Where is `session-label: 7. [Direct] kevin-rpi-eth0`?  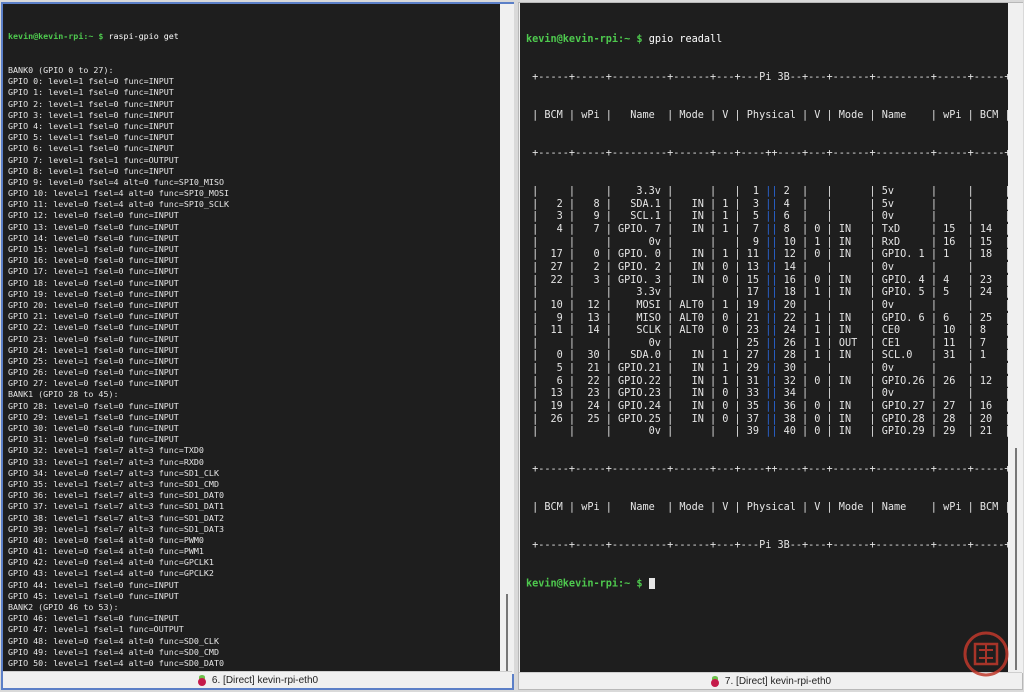 session-label: 7. [Direct] kevin-rpi-eth0 is located at coordinates (778, 681).